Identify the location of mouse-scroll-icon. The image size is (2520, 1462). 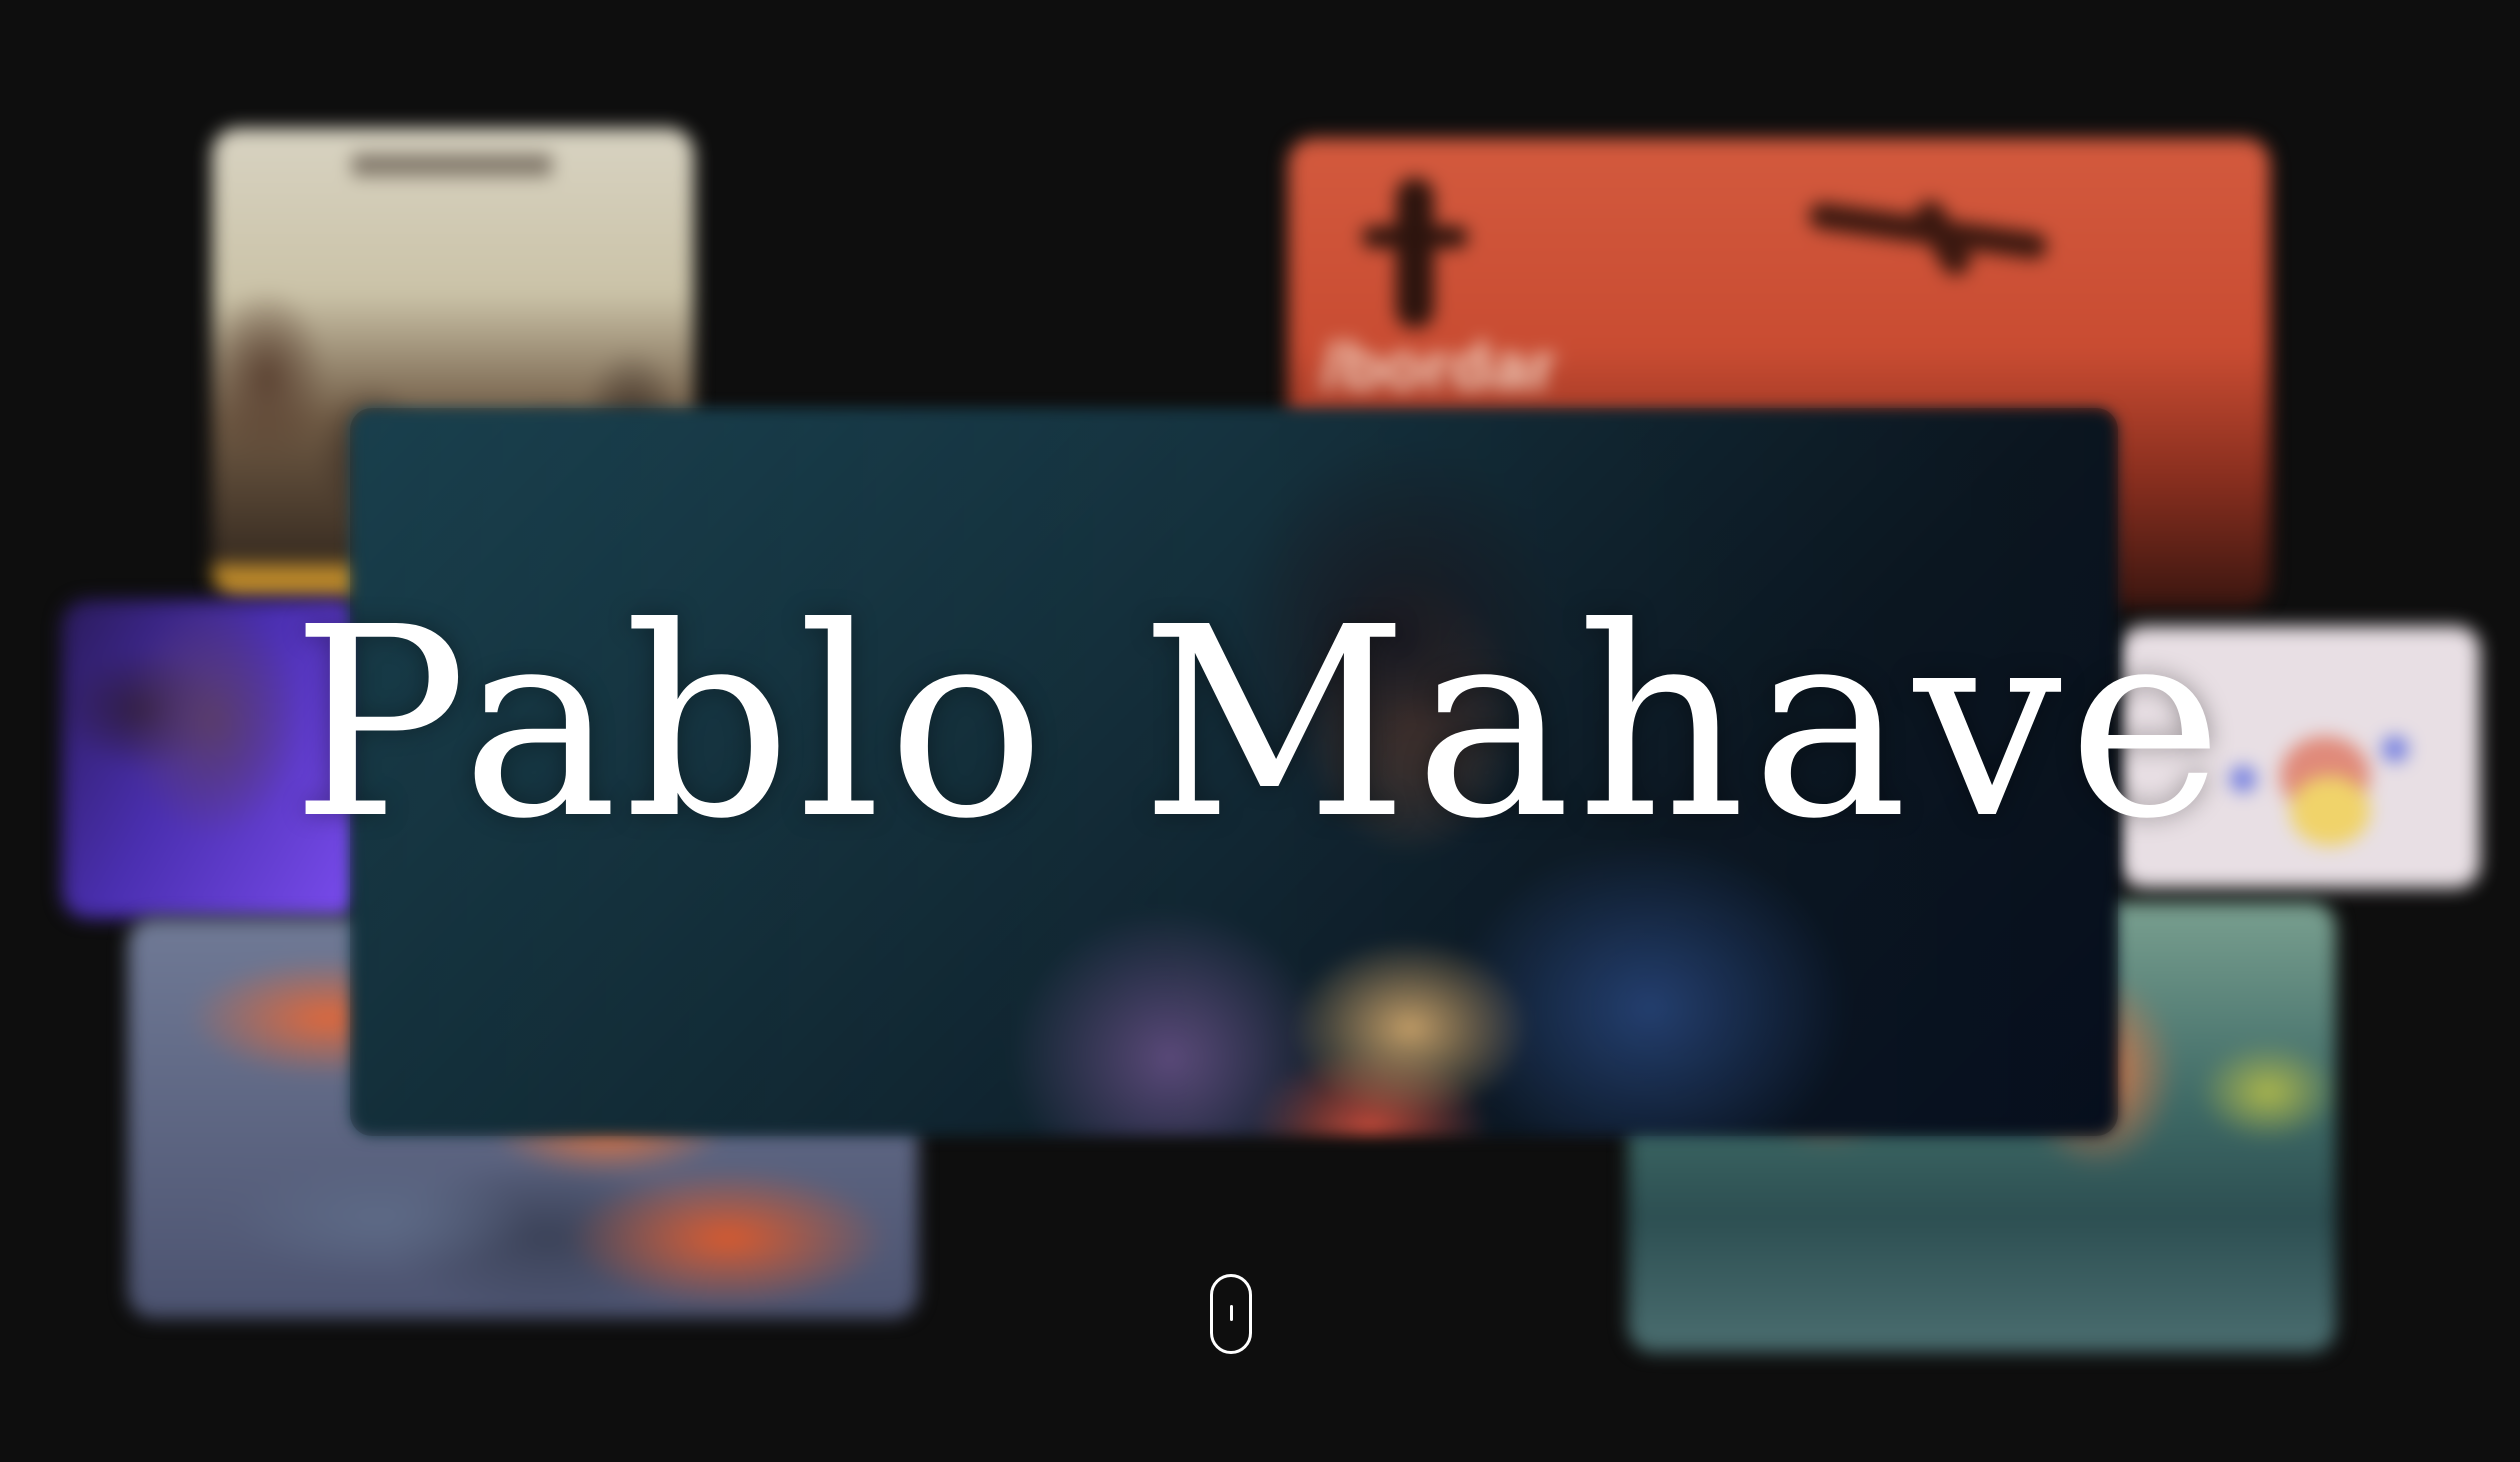
(1231, 1314).